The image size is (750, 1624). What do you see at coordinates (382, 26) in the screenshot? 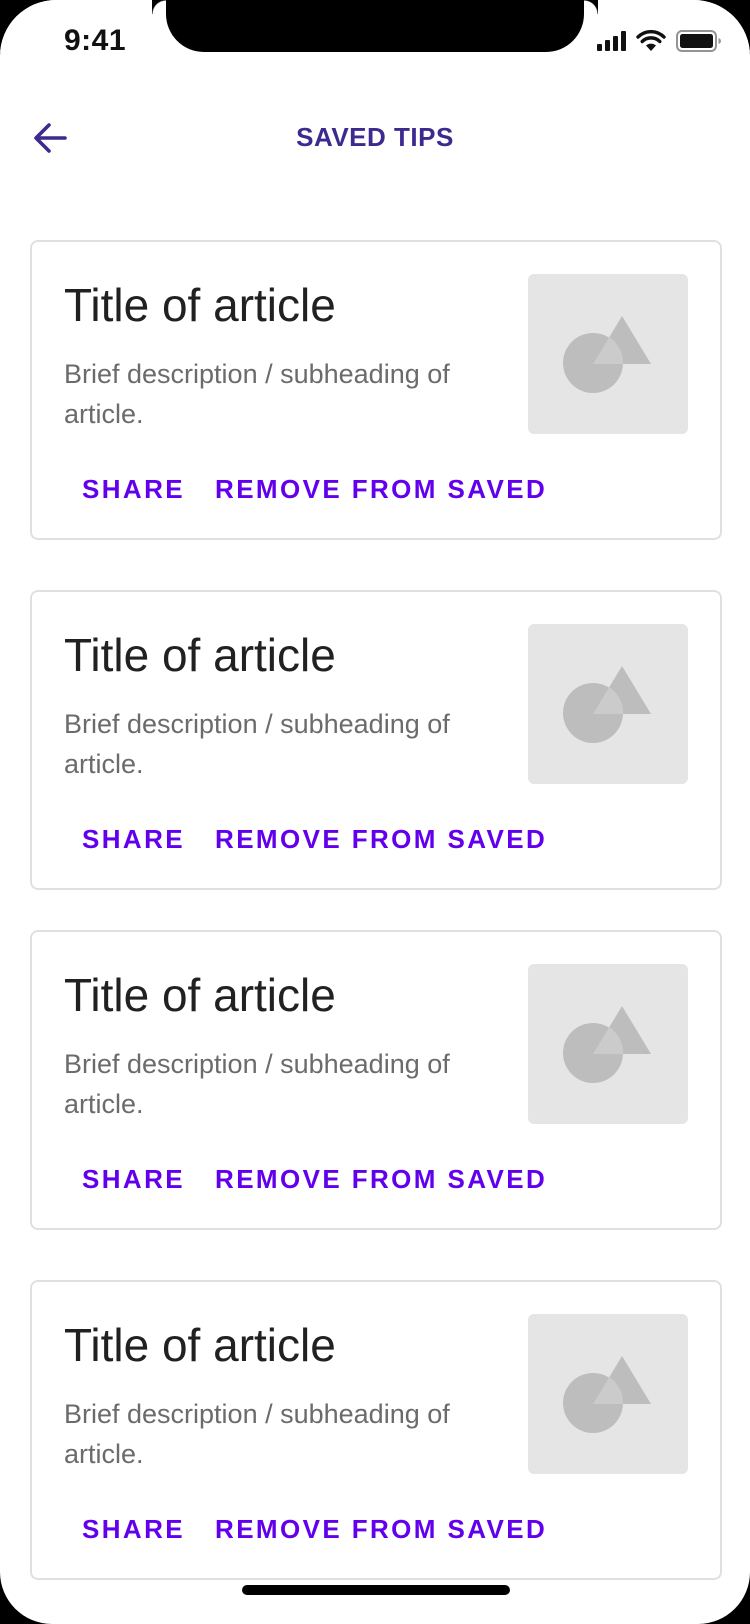
I see `device-notch` at bounding box center [382, 26].